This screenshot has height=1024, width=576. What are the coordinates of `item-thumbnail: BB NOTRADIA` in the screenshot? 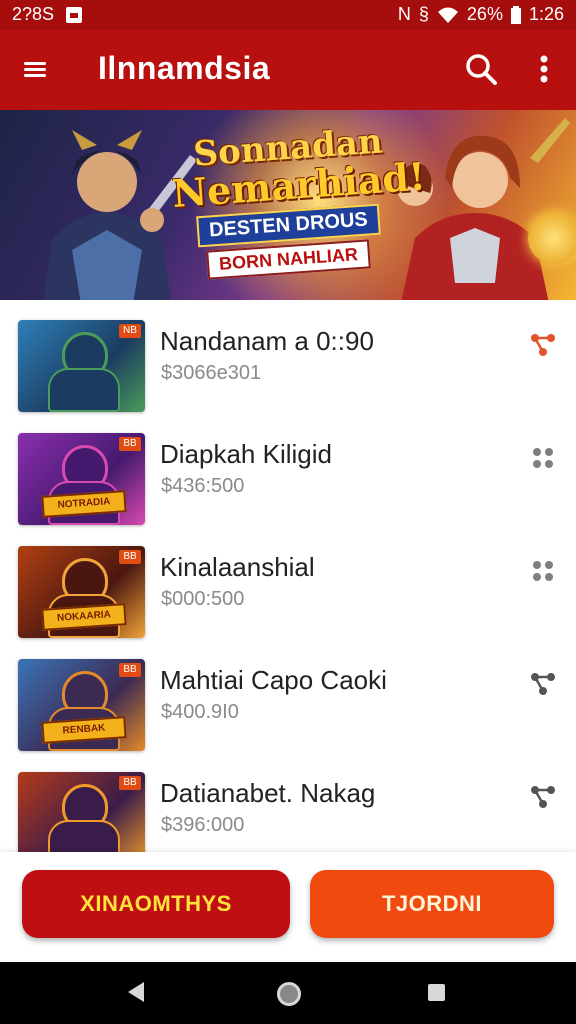 It's located at (81, 479).